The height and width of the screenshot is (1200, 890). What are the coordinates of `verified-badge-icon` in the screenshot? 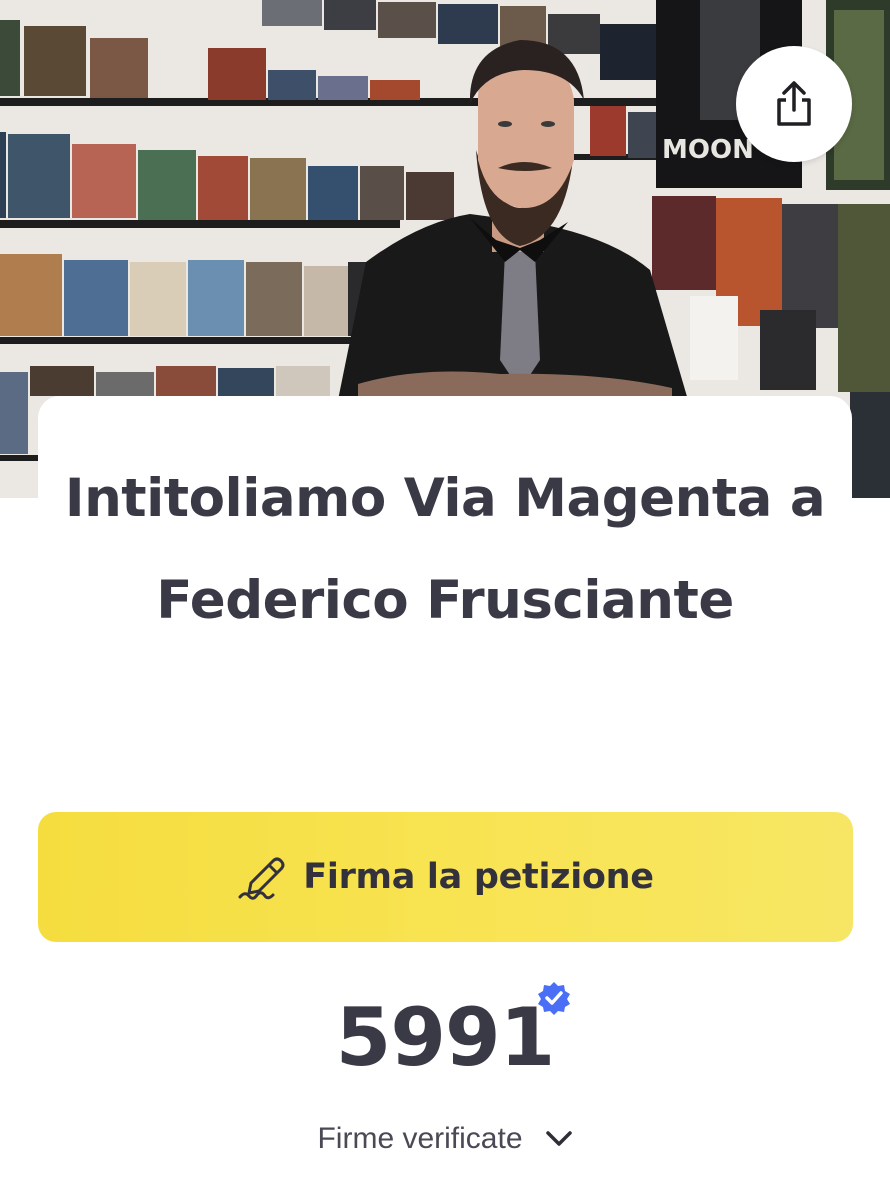 It's located at (554, 998).